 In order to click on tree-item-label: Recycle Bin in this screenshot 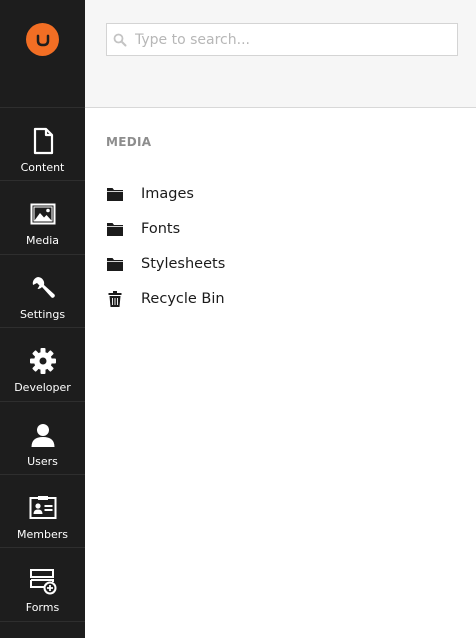, I will do `click(183, 298)`.